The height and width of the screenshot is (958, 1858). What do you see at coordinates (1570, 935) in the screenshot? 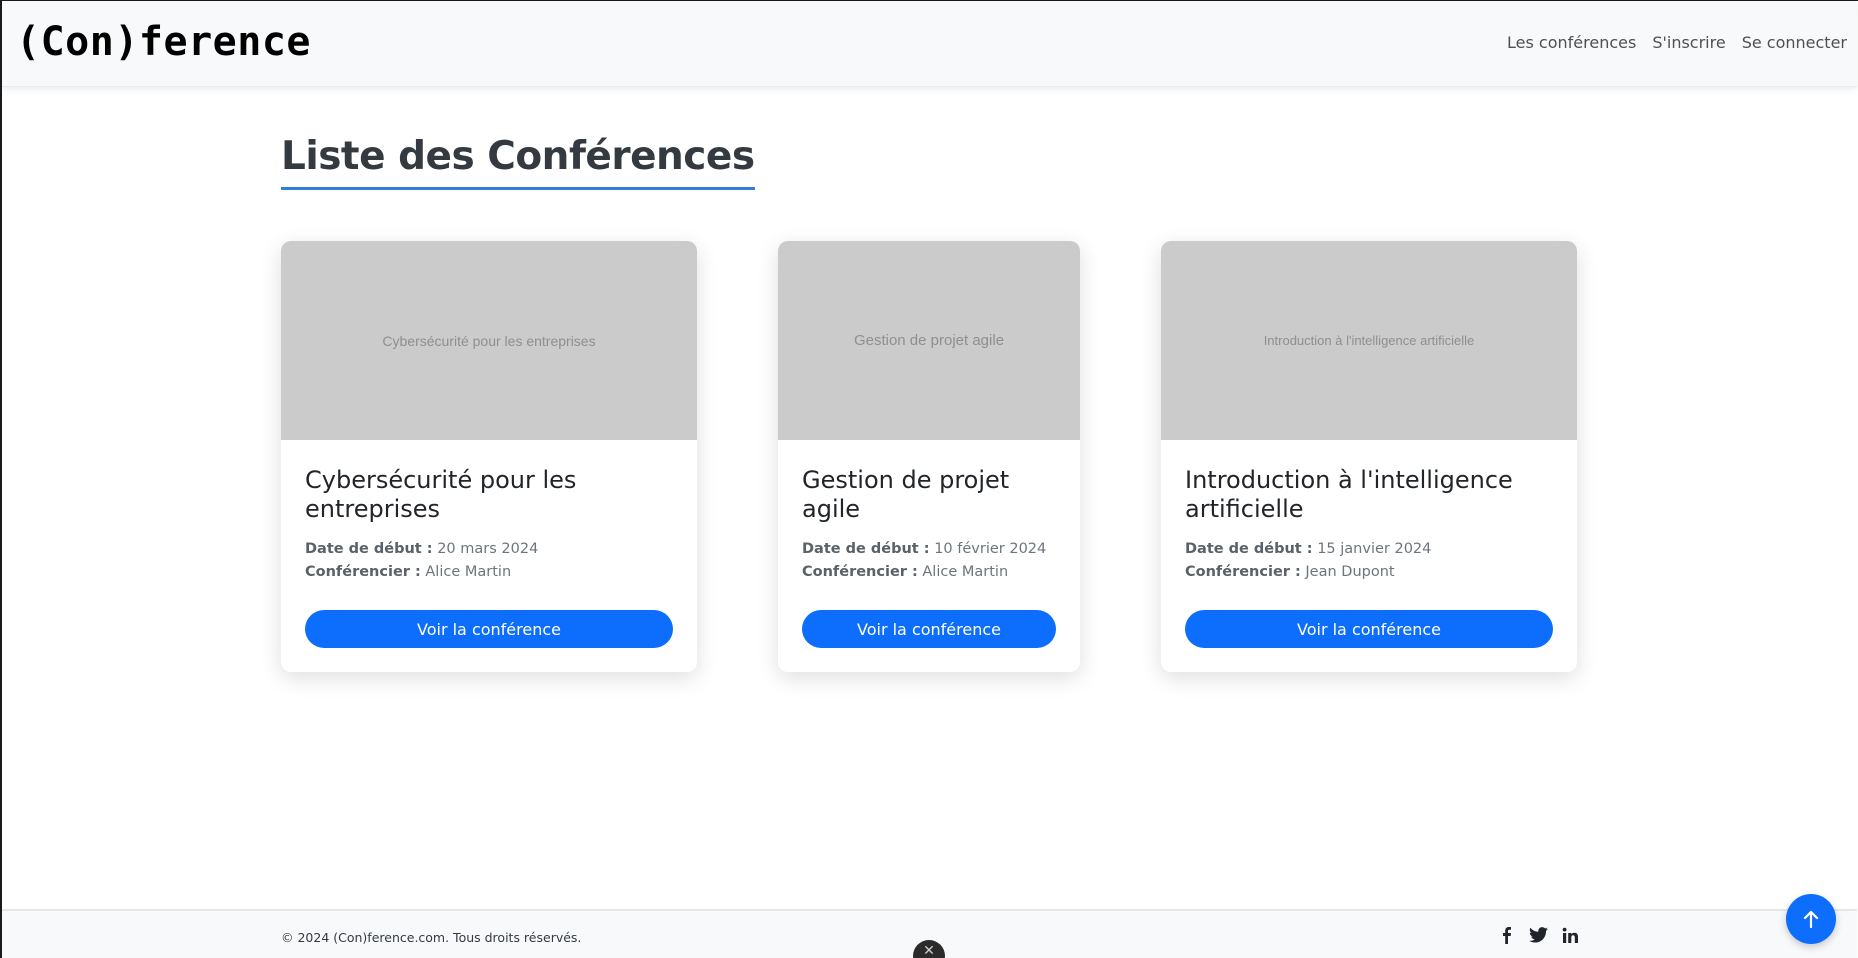
I see `linkedin-icon` at bounding box center [1570, 935].